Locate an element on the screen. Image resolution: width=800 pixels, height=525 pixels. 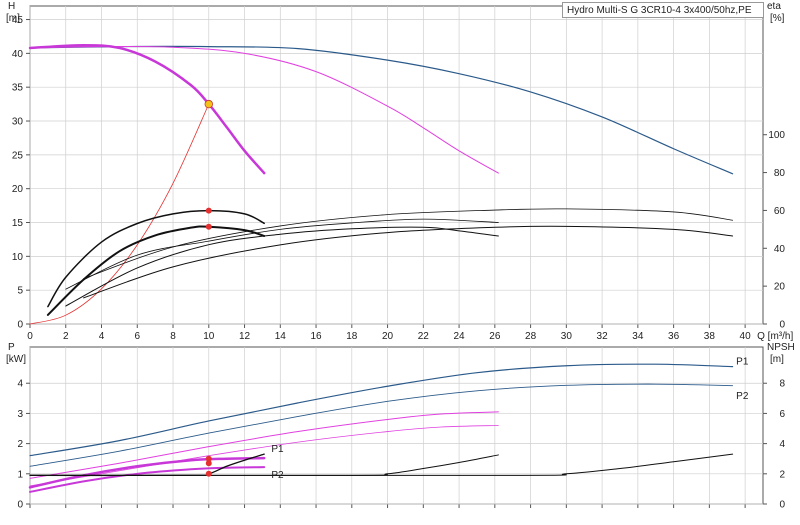
head-efficiency-x-tick-label: 6 is located at coordinates (137, 336).